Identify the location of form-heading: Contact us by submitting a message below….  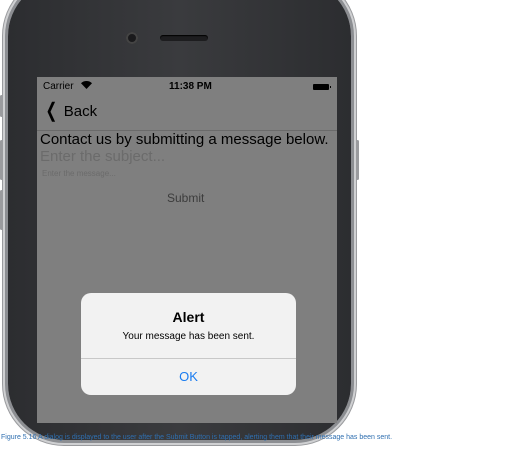
(184, 139).